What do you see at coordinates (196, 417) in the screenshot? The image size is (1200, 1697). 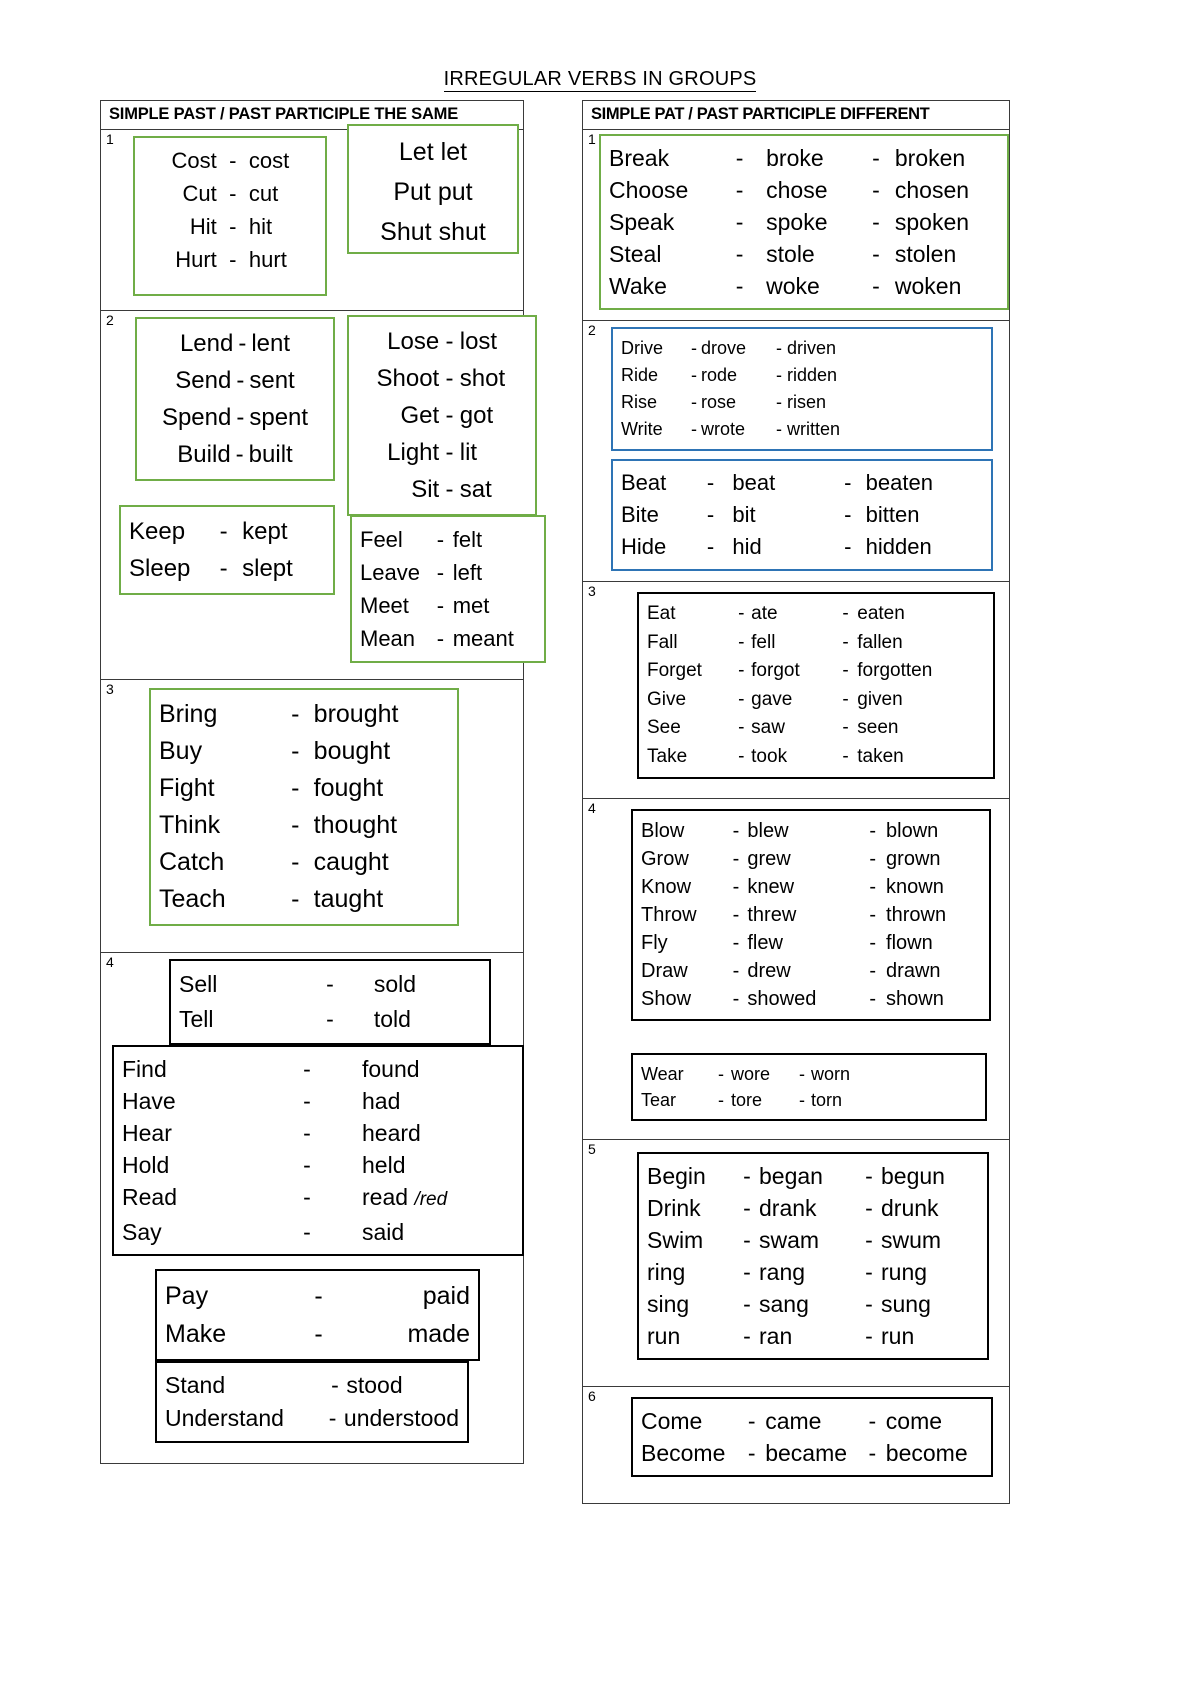 I see `verb-base: Spend` at bounding box center [196, 417].